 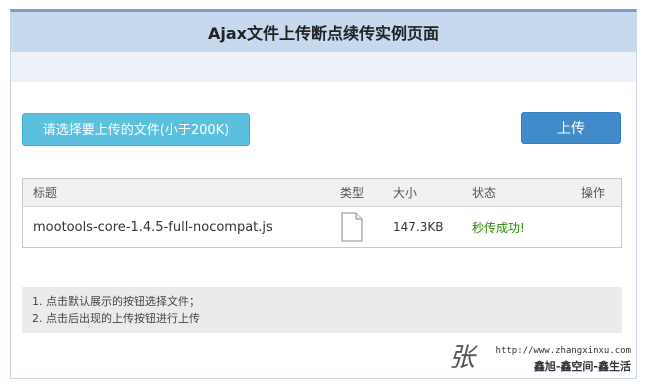 I want to click on col-header-title: 标题, so click(x=45, y=193).